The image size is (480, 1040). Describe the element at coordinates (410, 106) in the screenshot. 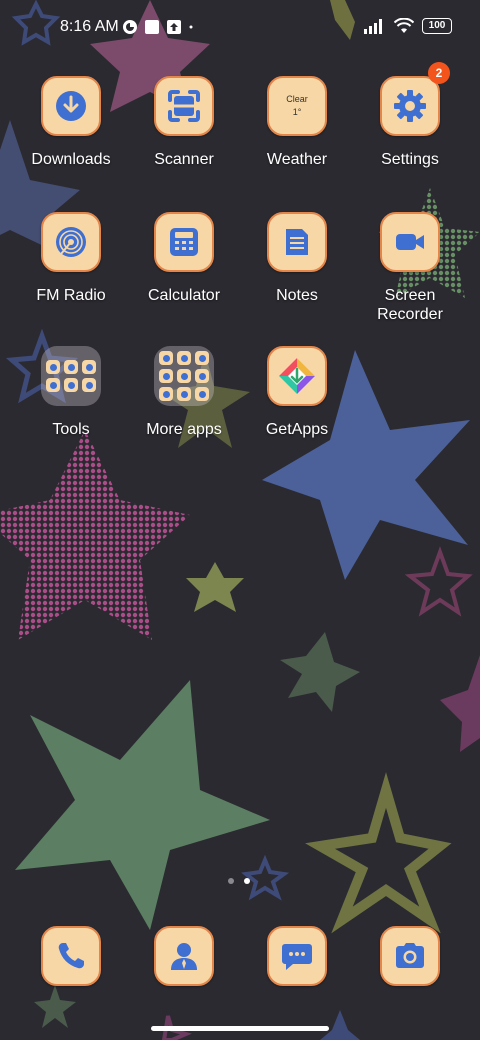

I see `gear-icon` at that location.